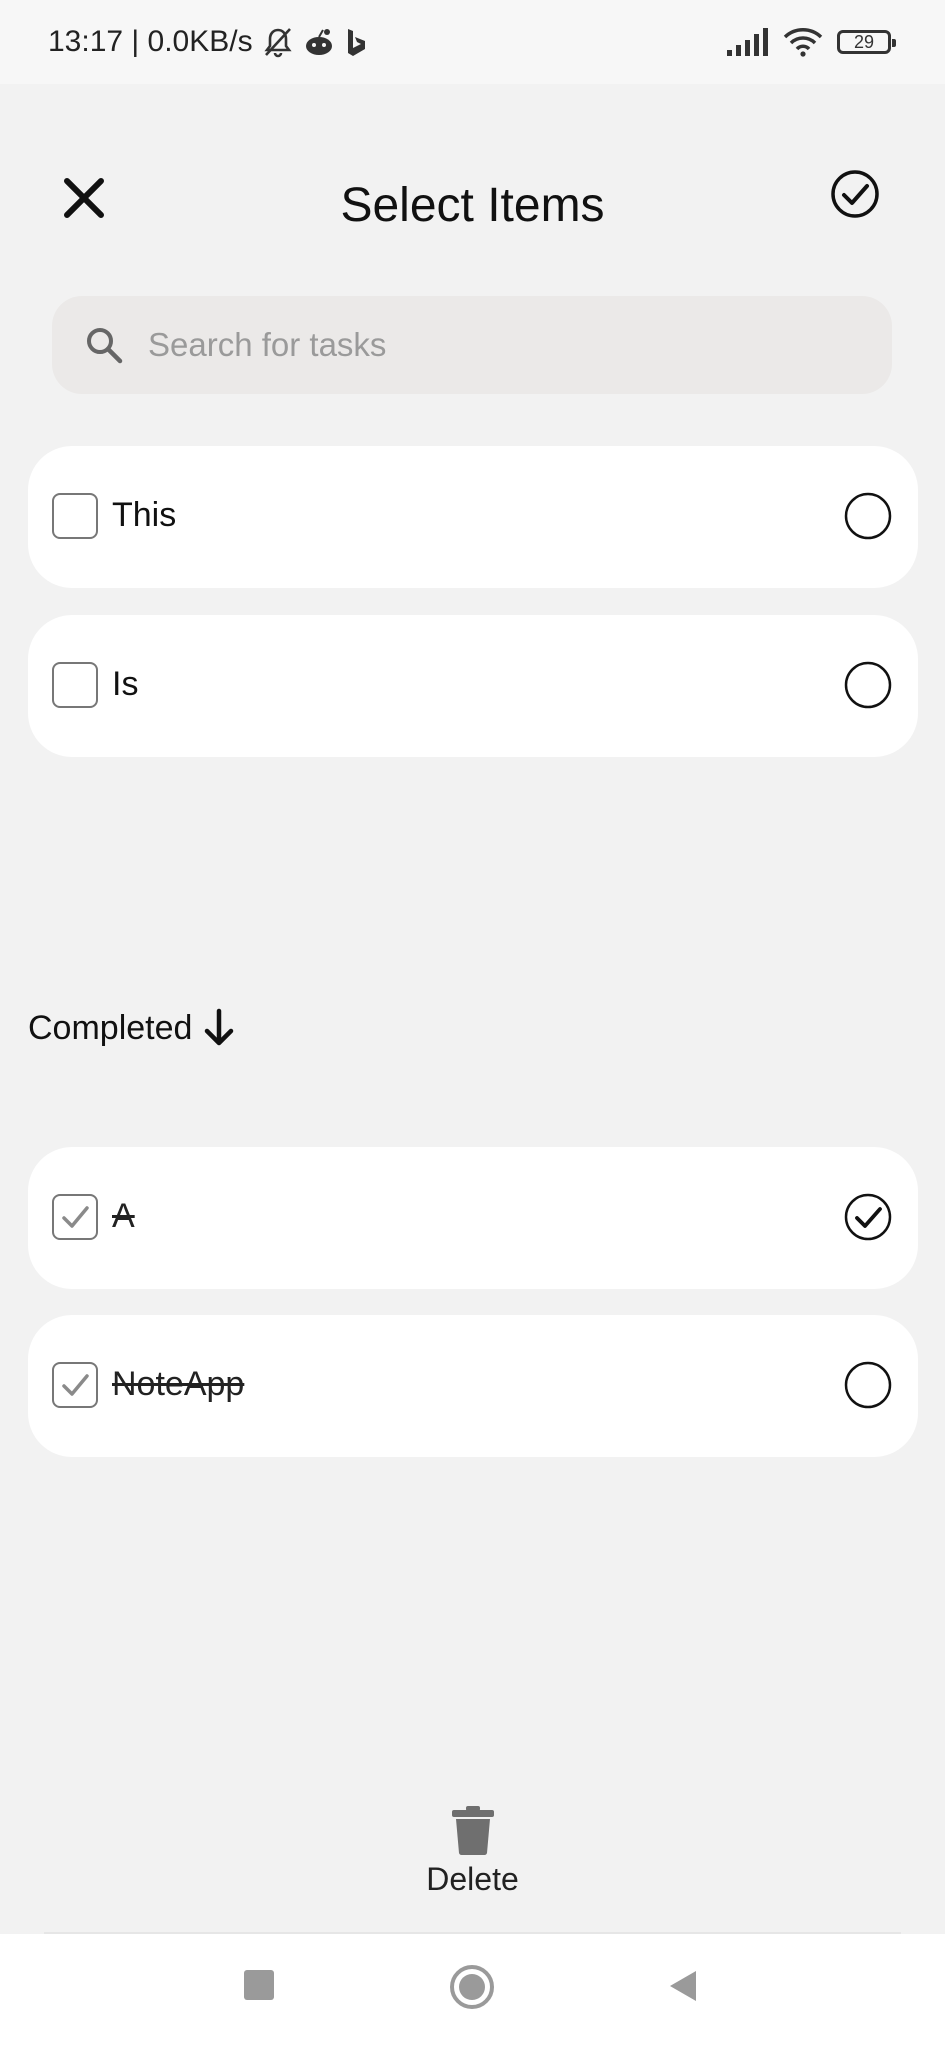 Image resolution: width=945 pixels, height=2048 pixels. I want to click on search-bar, so click(472, 345).